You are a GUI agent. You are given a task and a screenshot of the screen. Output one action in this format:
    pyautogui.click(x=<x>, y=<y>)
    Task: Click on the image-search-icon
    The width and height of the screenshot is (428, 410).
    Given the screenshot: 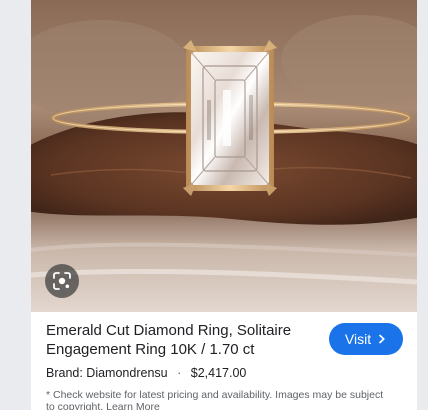 What is the action you would take?
    pyautogui.click(x=62, y=281)
    